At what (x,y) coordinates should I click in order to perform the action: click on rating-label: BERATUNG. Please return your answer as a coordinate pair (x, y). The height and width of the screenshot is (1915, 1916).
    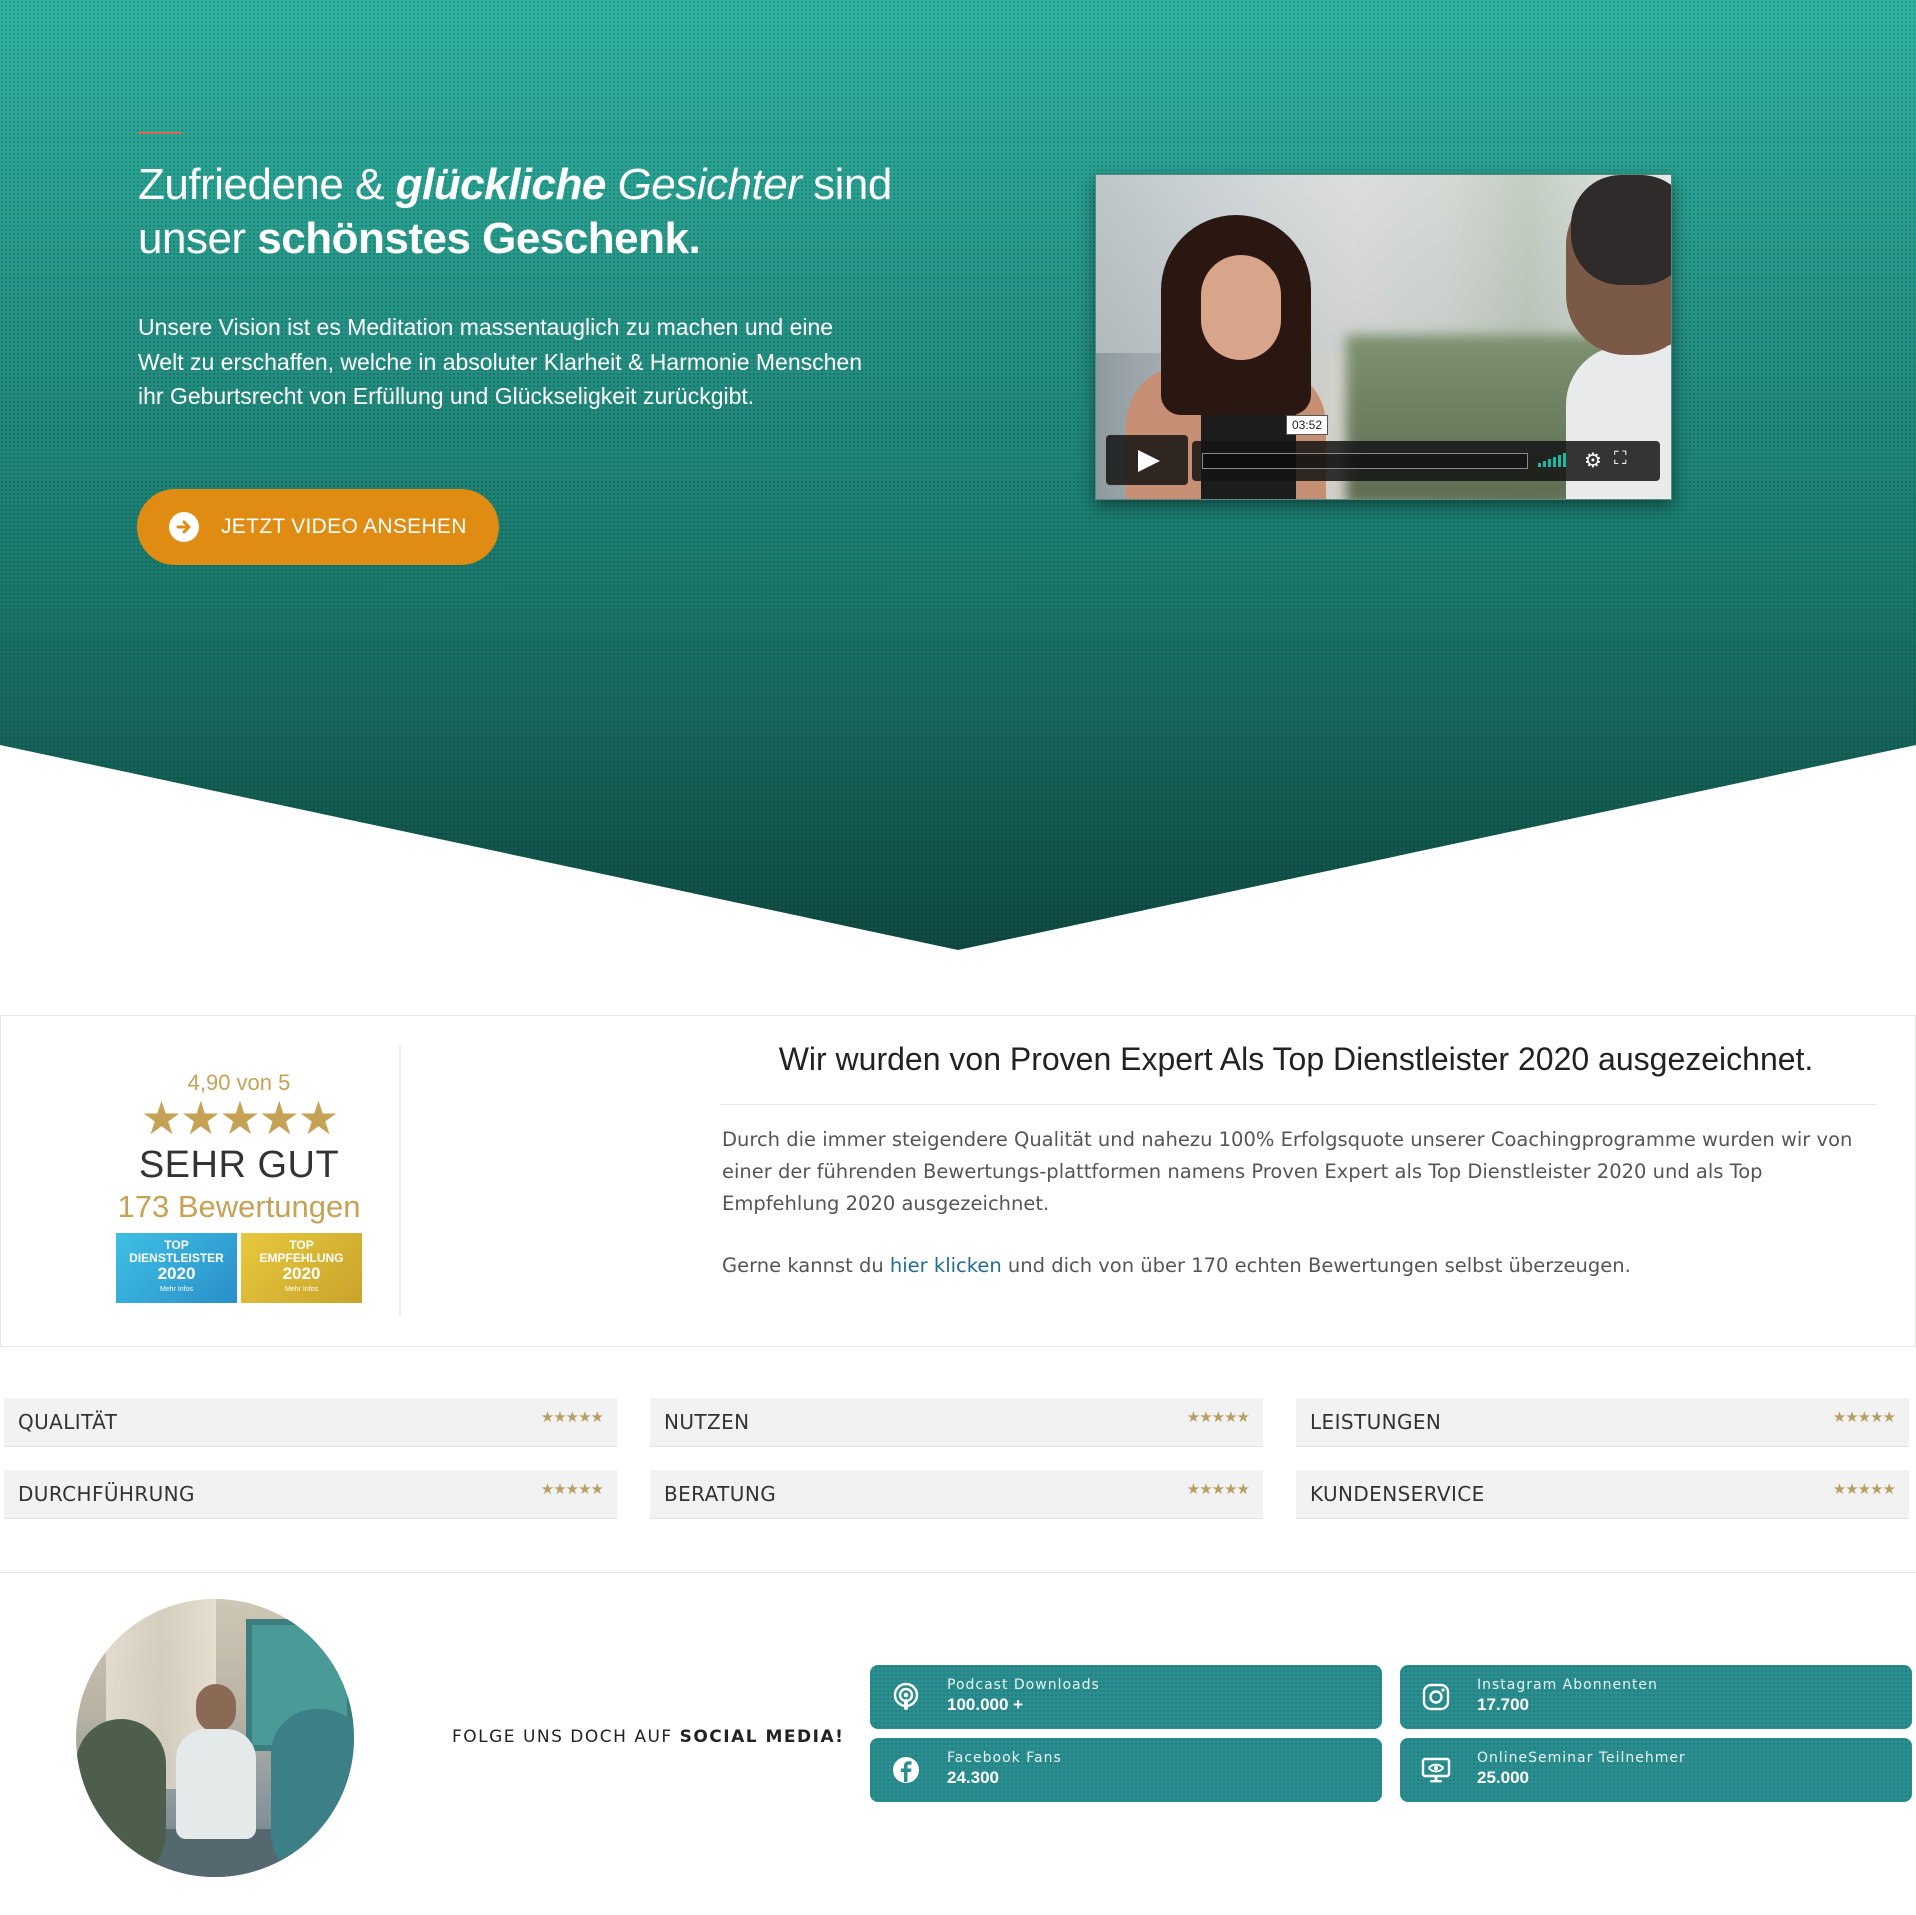
    Looking at the image, I should click on (720, 1494).